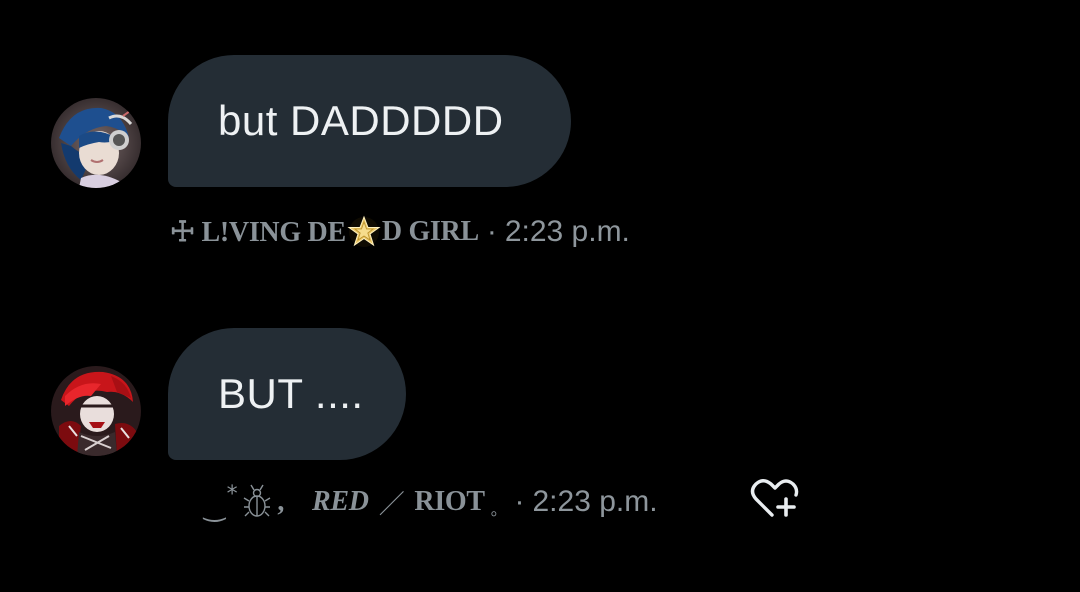 Image resolution: width=1080 pixels, height=592 pixels. What do you see at coordinates (361, 120) in the screenshot?
I see `message-text: but DADDDDD` at bounding box center [361, 120].